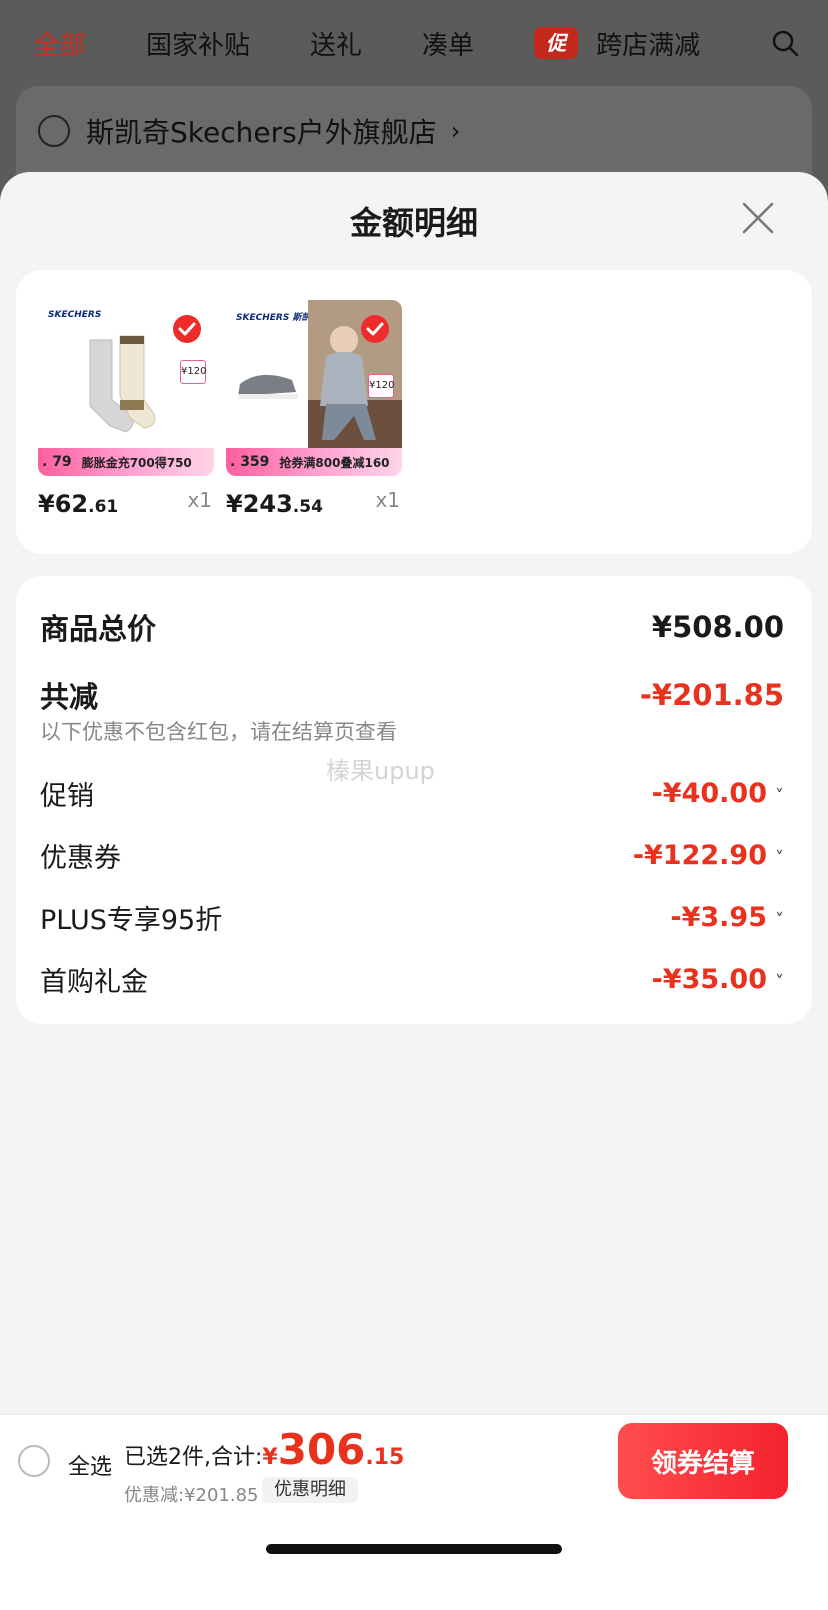 The height and width of the screenshot is (1610, 828). What do you see at coordinates (413, 223) in the screenshot?
I see `sheet-title: 金额明细` at bounding box center [413, 223].